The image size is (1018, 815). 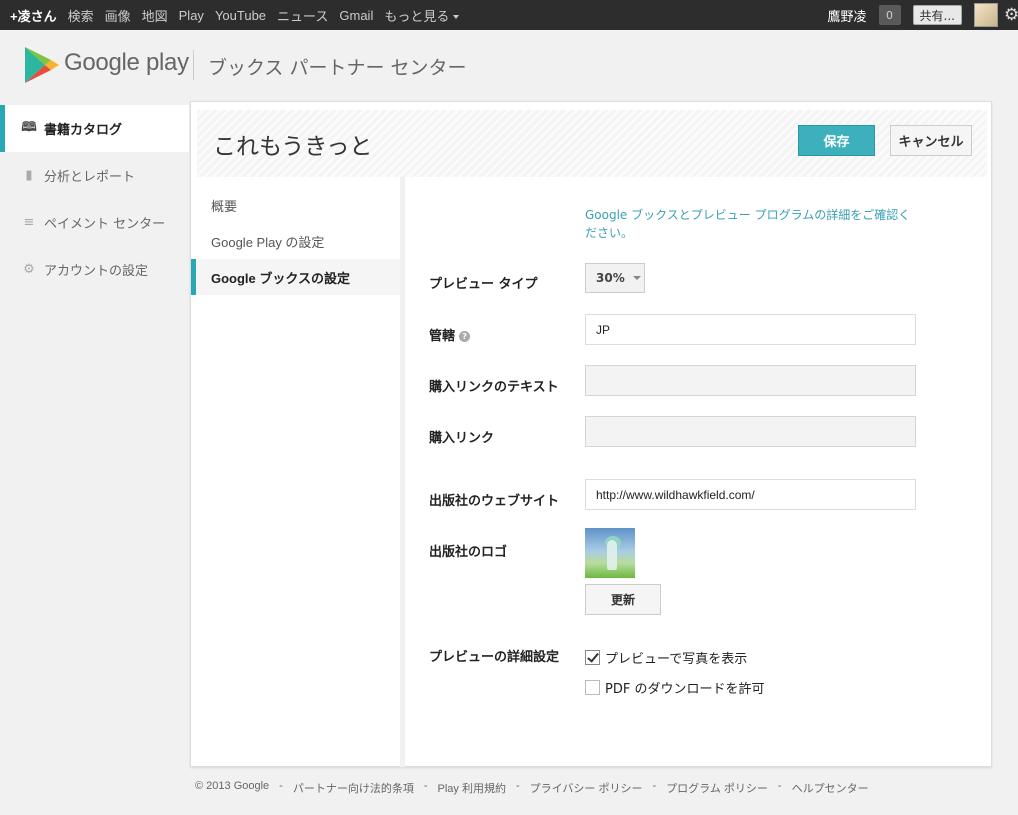 What do you see at coordinates (29, 127) in the screenshot?
I see `book-icon: 🕮` at bounding box center [29, 127].